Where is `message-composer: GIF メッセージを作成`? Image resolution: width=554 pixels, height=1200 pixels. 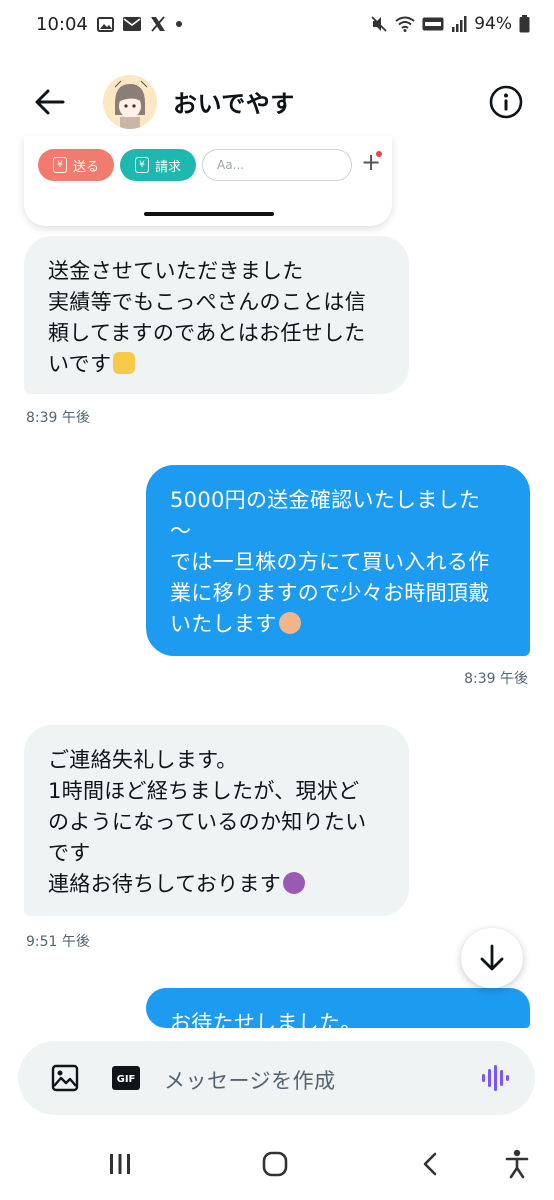
message-composer: GIF メッセージを作成 is located at coordinates (276, 1078).